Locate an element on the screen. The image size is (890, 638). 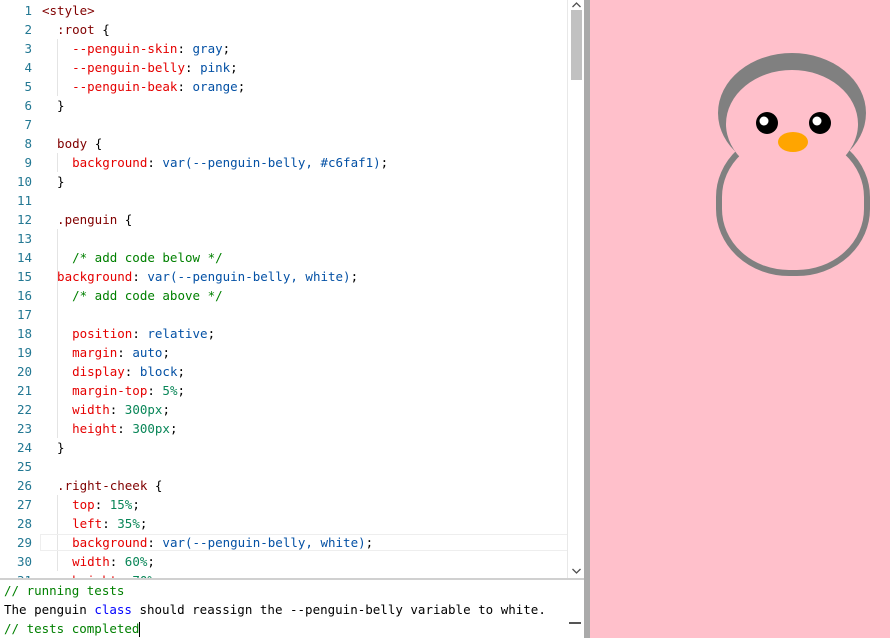
line-number: 9 is located at coordinates (28, 162).